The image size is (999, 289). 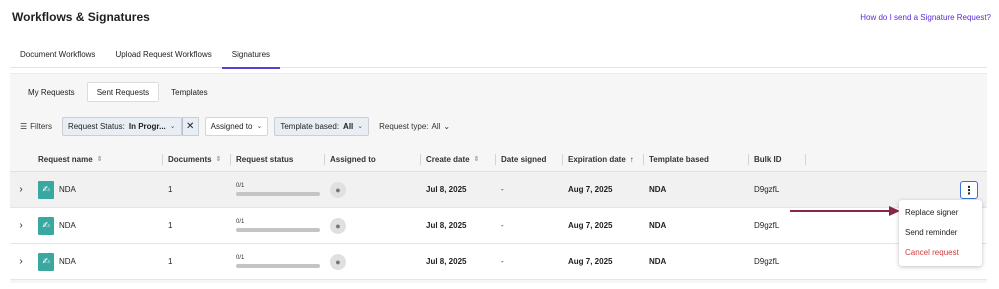 What do you see at coordinates (528, 159) in the screenshot?
I see `col-date-signed: Date signed` at bounding box center [528, 159].